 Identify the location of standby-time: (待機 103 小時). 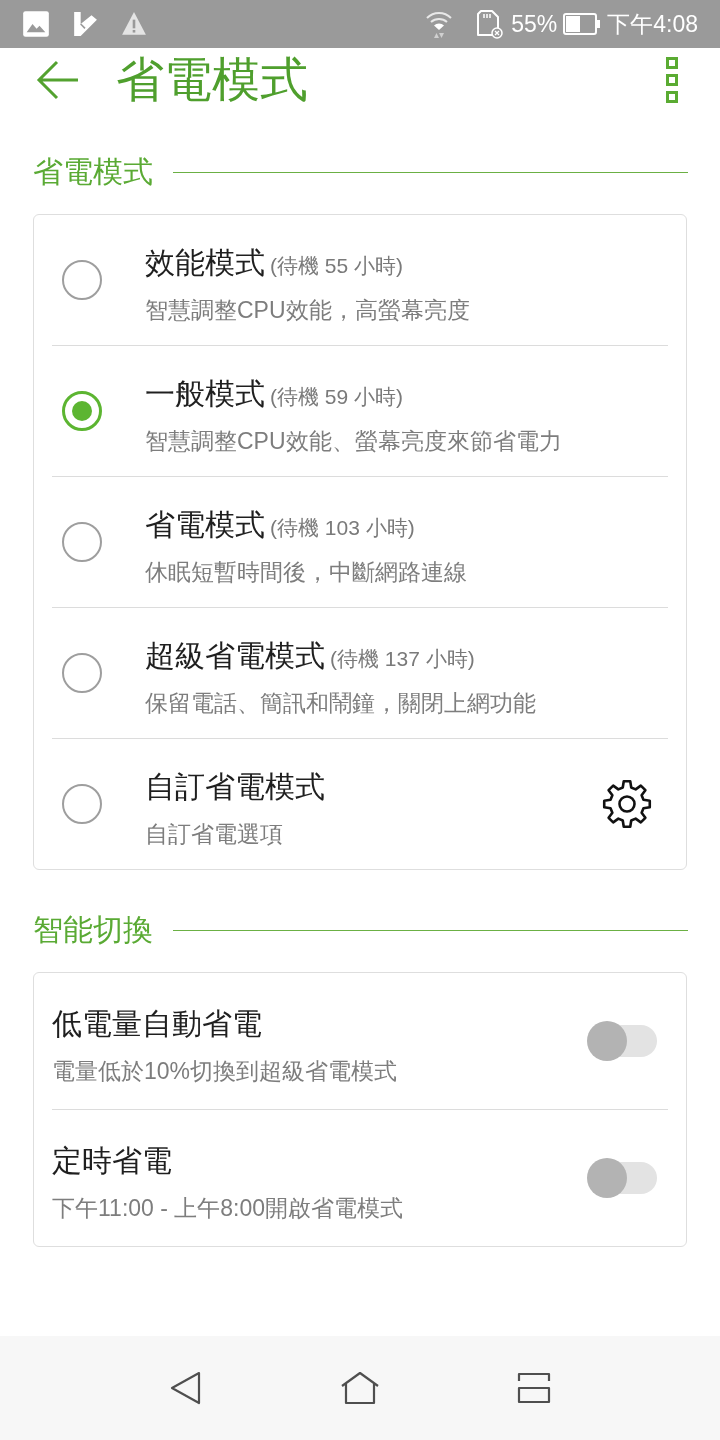
(342, 528).